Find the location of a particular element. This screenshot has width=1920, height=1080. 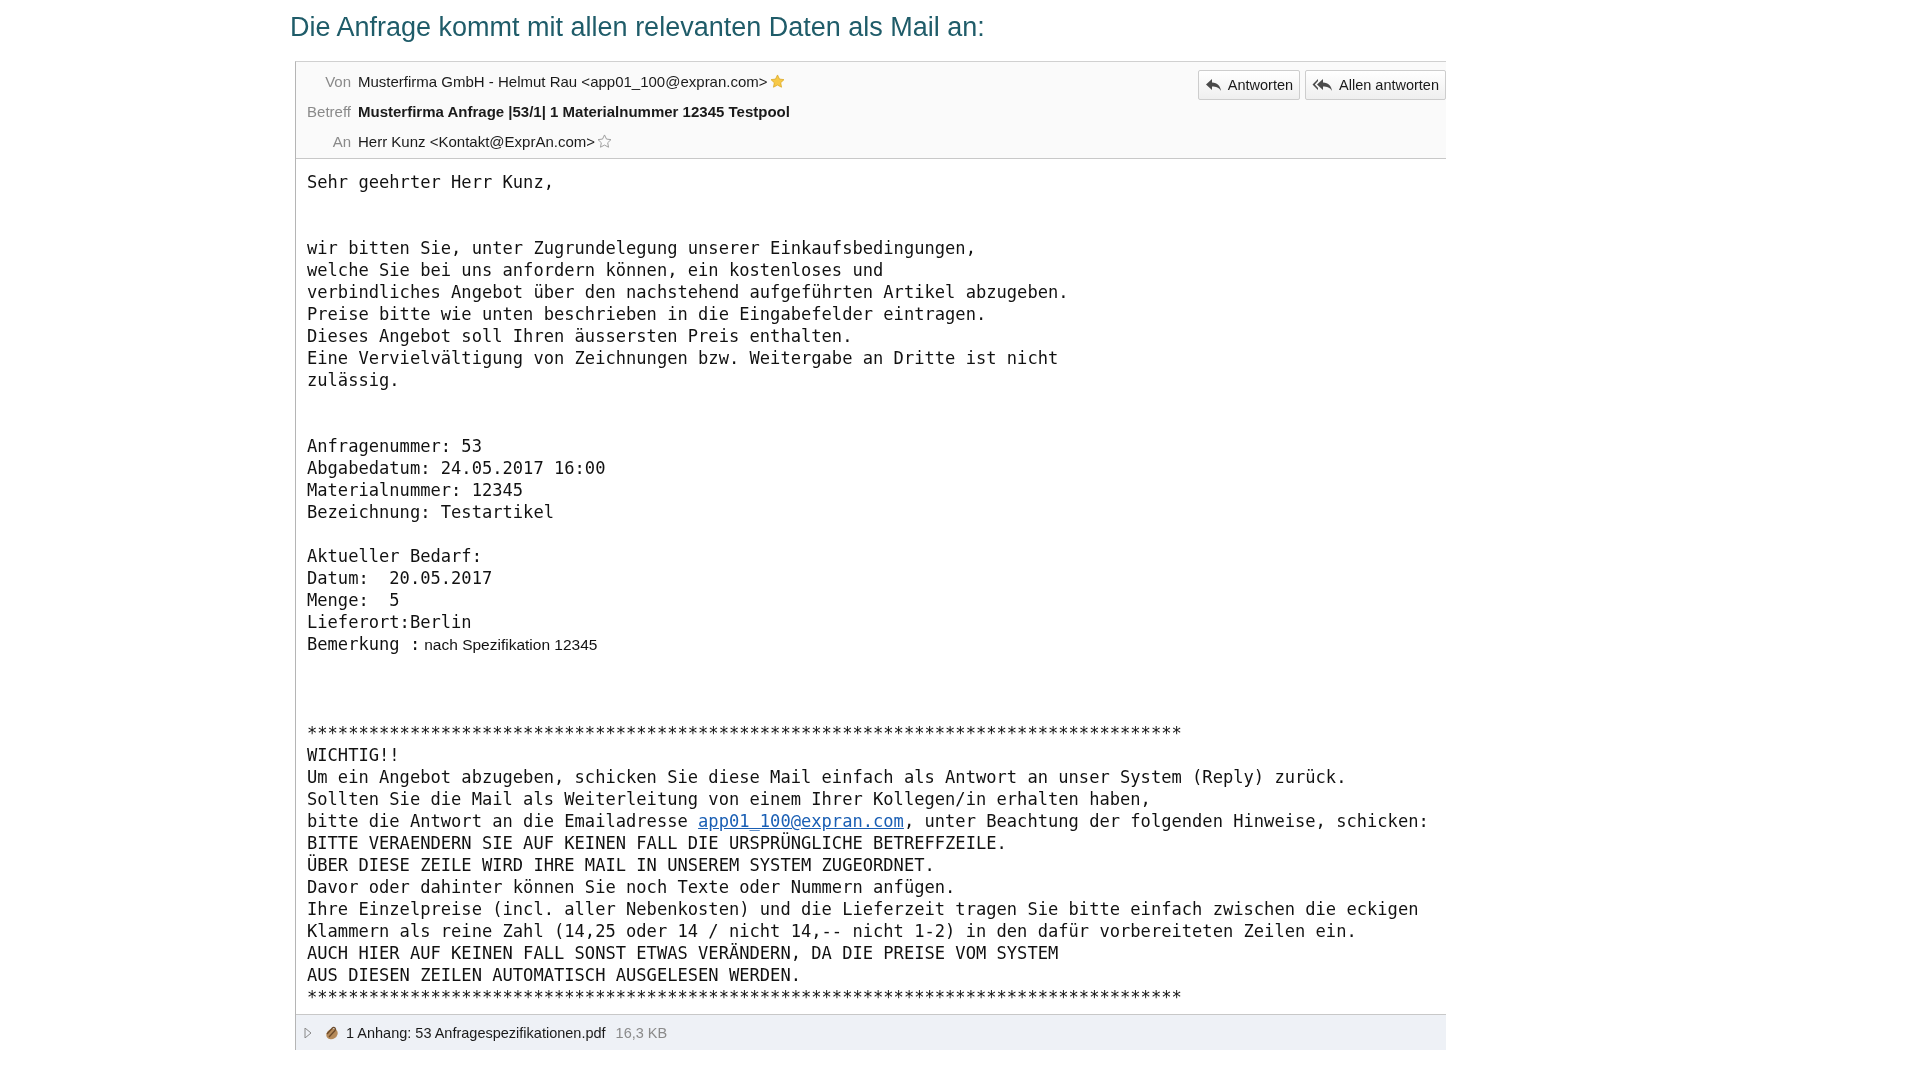

header-label: Betreff is located at coordinates (328, 111).